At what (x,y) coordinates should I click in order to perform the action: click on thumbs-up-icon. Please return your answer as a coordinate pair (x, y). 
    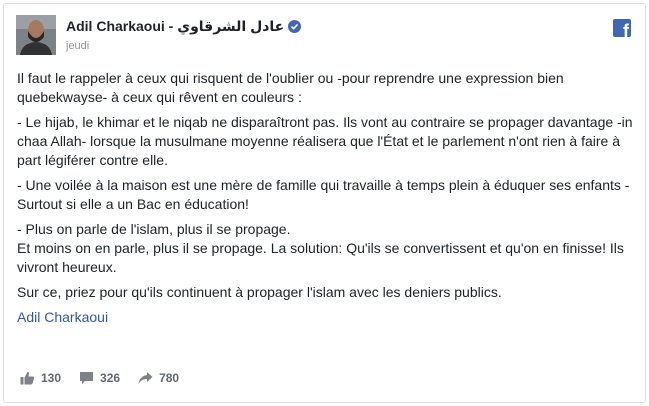
    Looking at the image, I should click on (27, 378).